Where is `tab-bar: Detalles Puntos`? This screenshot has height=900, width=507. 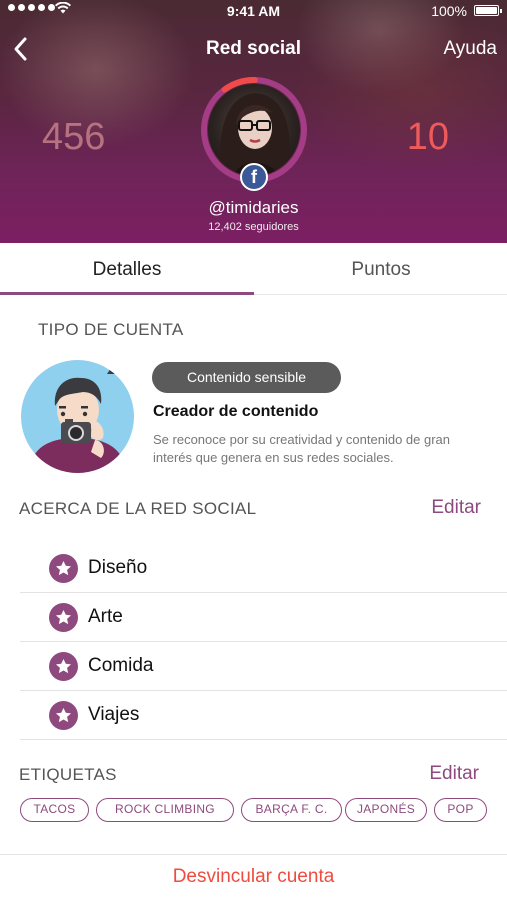
tab-bar: Detalles Puntos is located at coordinates (253, 269).